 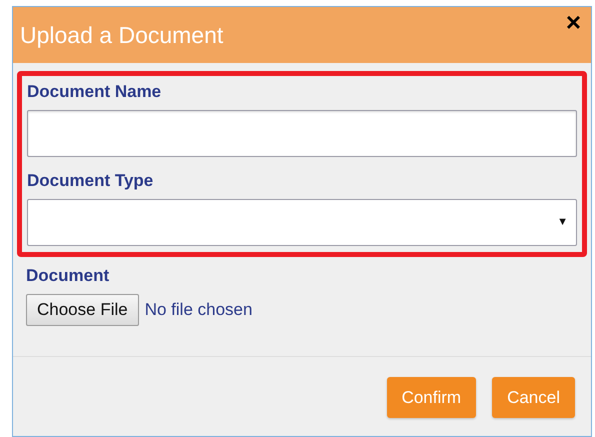 What do you see at coordinates (68, 276) in the screenshot?
I see `field-label: Document` at bounding box center [68, 276].